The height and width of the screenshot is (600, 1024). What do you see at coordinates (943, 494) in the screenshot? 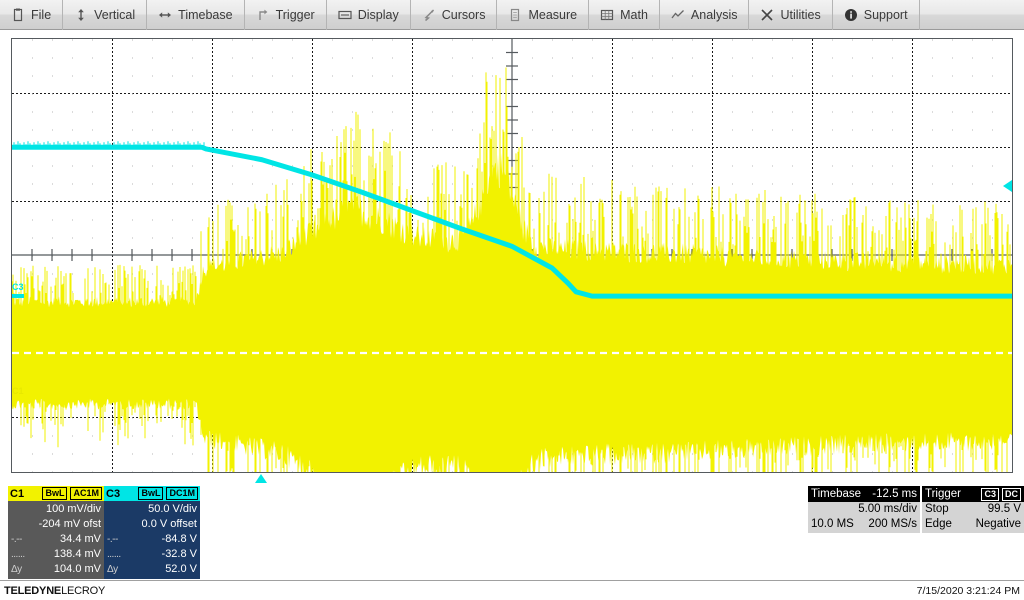
I see `trigger-title: Trigger` at bounding box center [943, 494].